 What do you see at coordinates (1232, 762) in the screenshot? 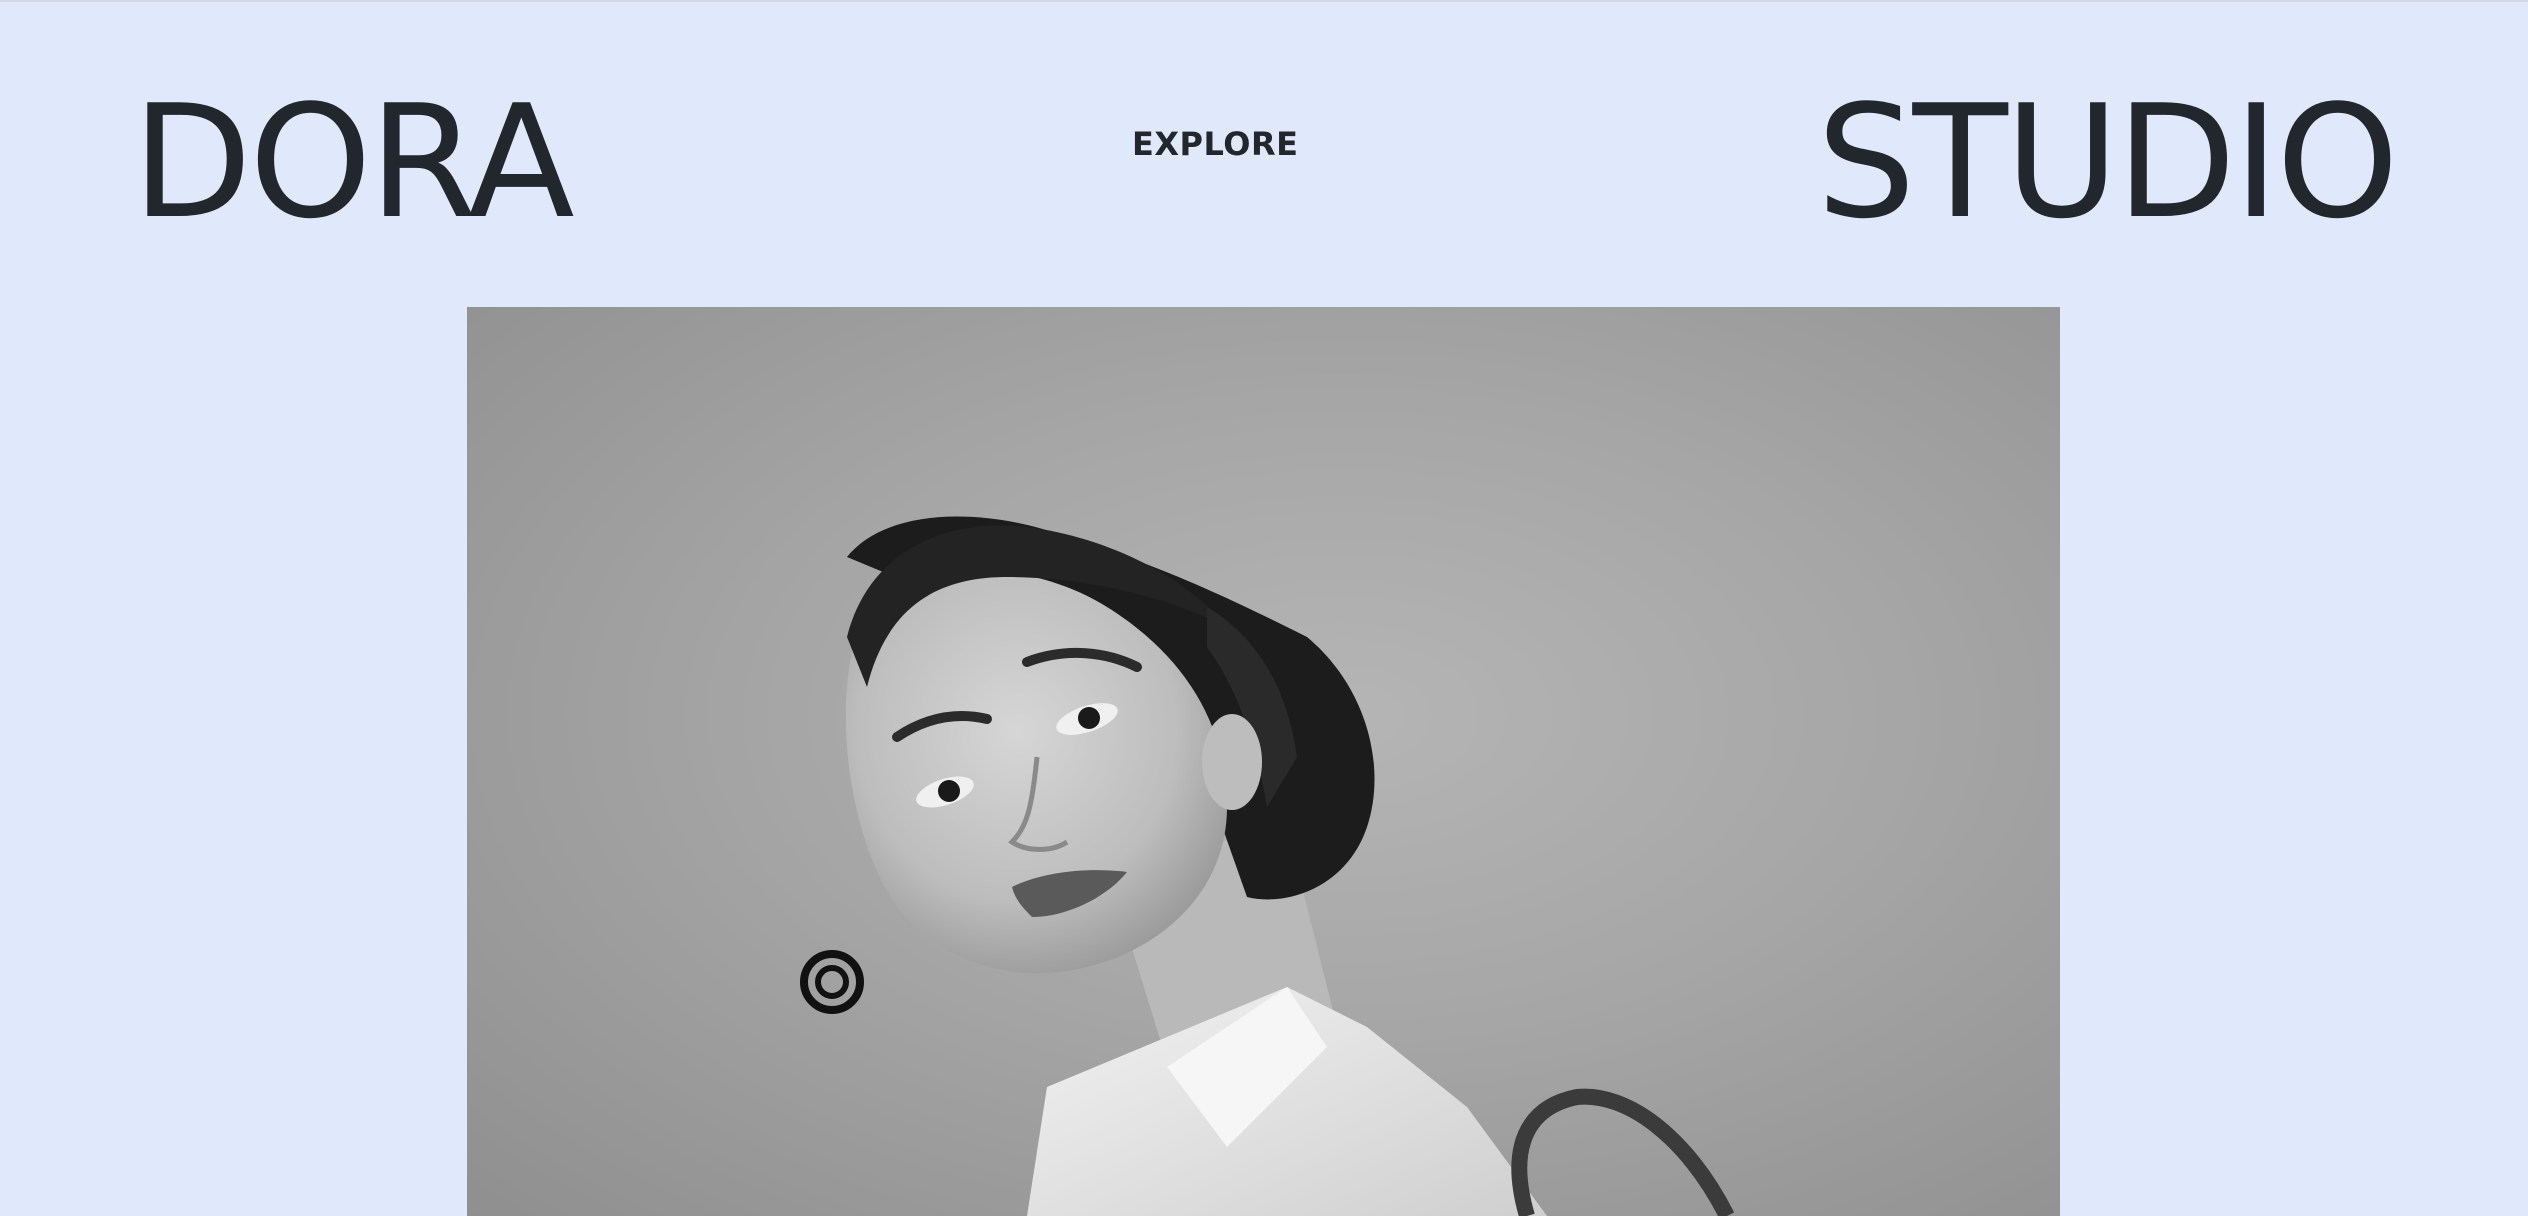
I see `ear-shape` at bounding box center [1232, 762].